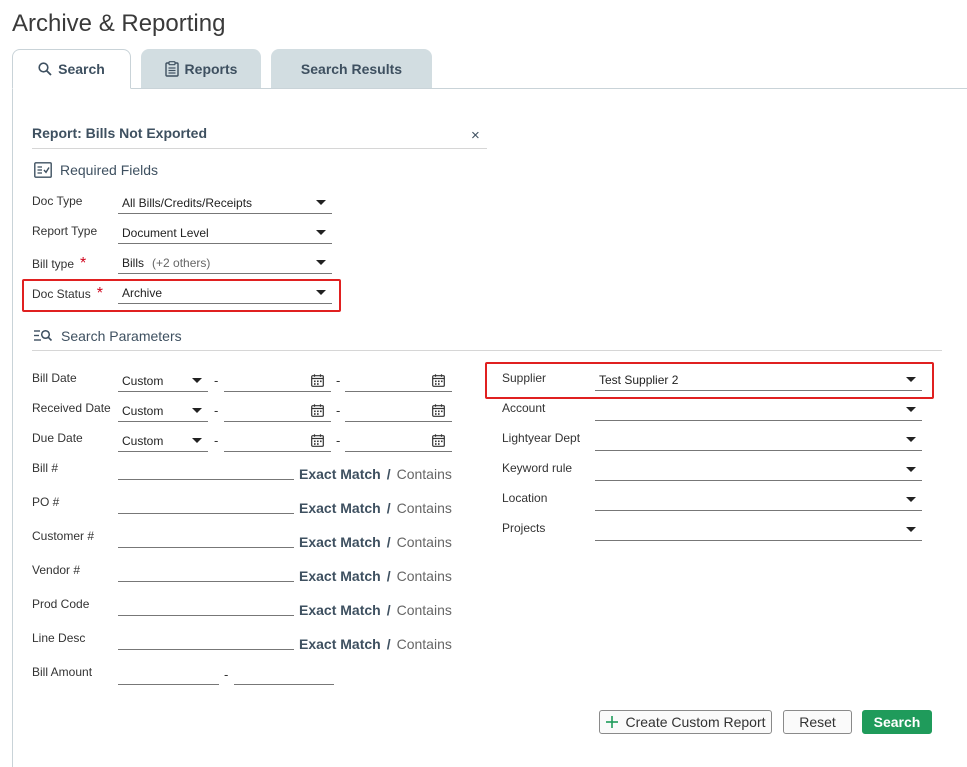 This screenshot has height=767, width=967. I want to click on supplier-select: Test Supplier 2, so click(758, 380).